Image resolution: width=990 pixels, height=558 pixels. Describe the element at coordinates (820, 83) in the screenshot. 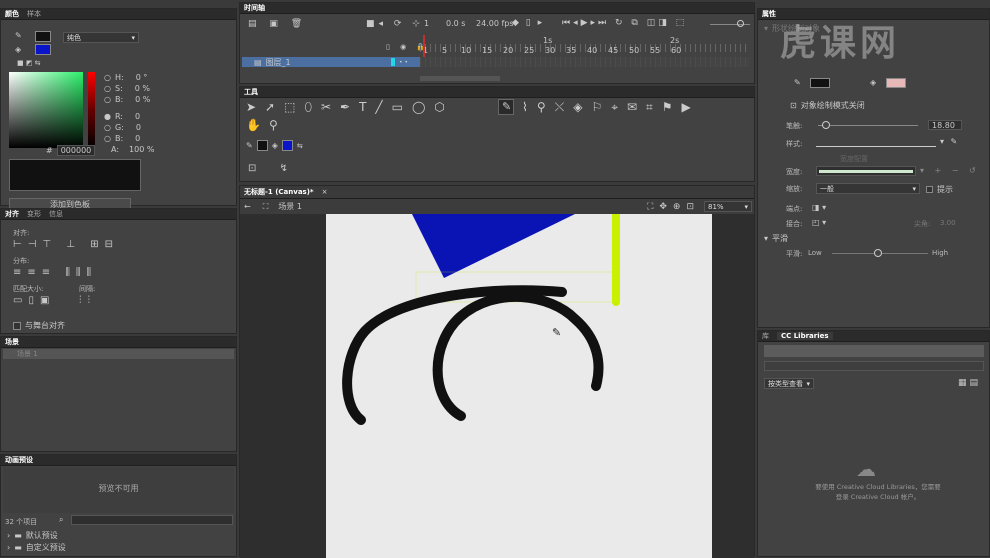

I see `prop-stroke-swatch` at that location.